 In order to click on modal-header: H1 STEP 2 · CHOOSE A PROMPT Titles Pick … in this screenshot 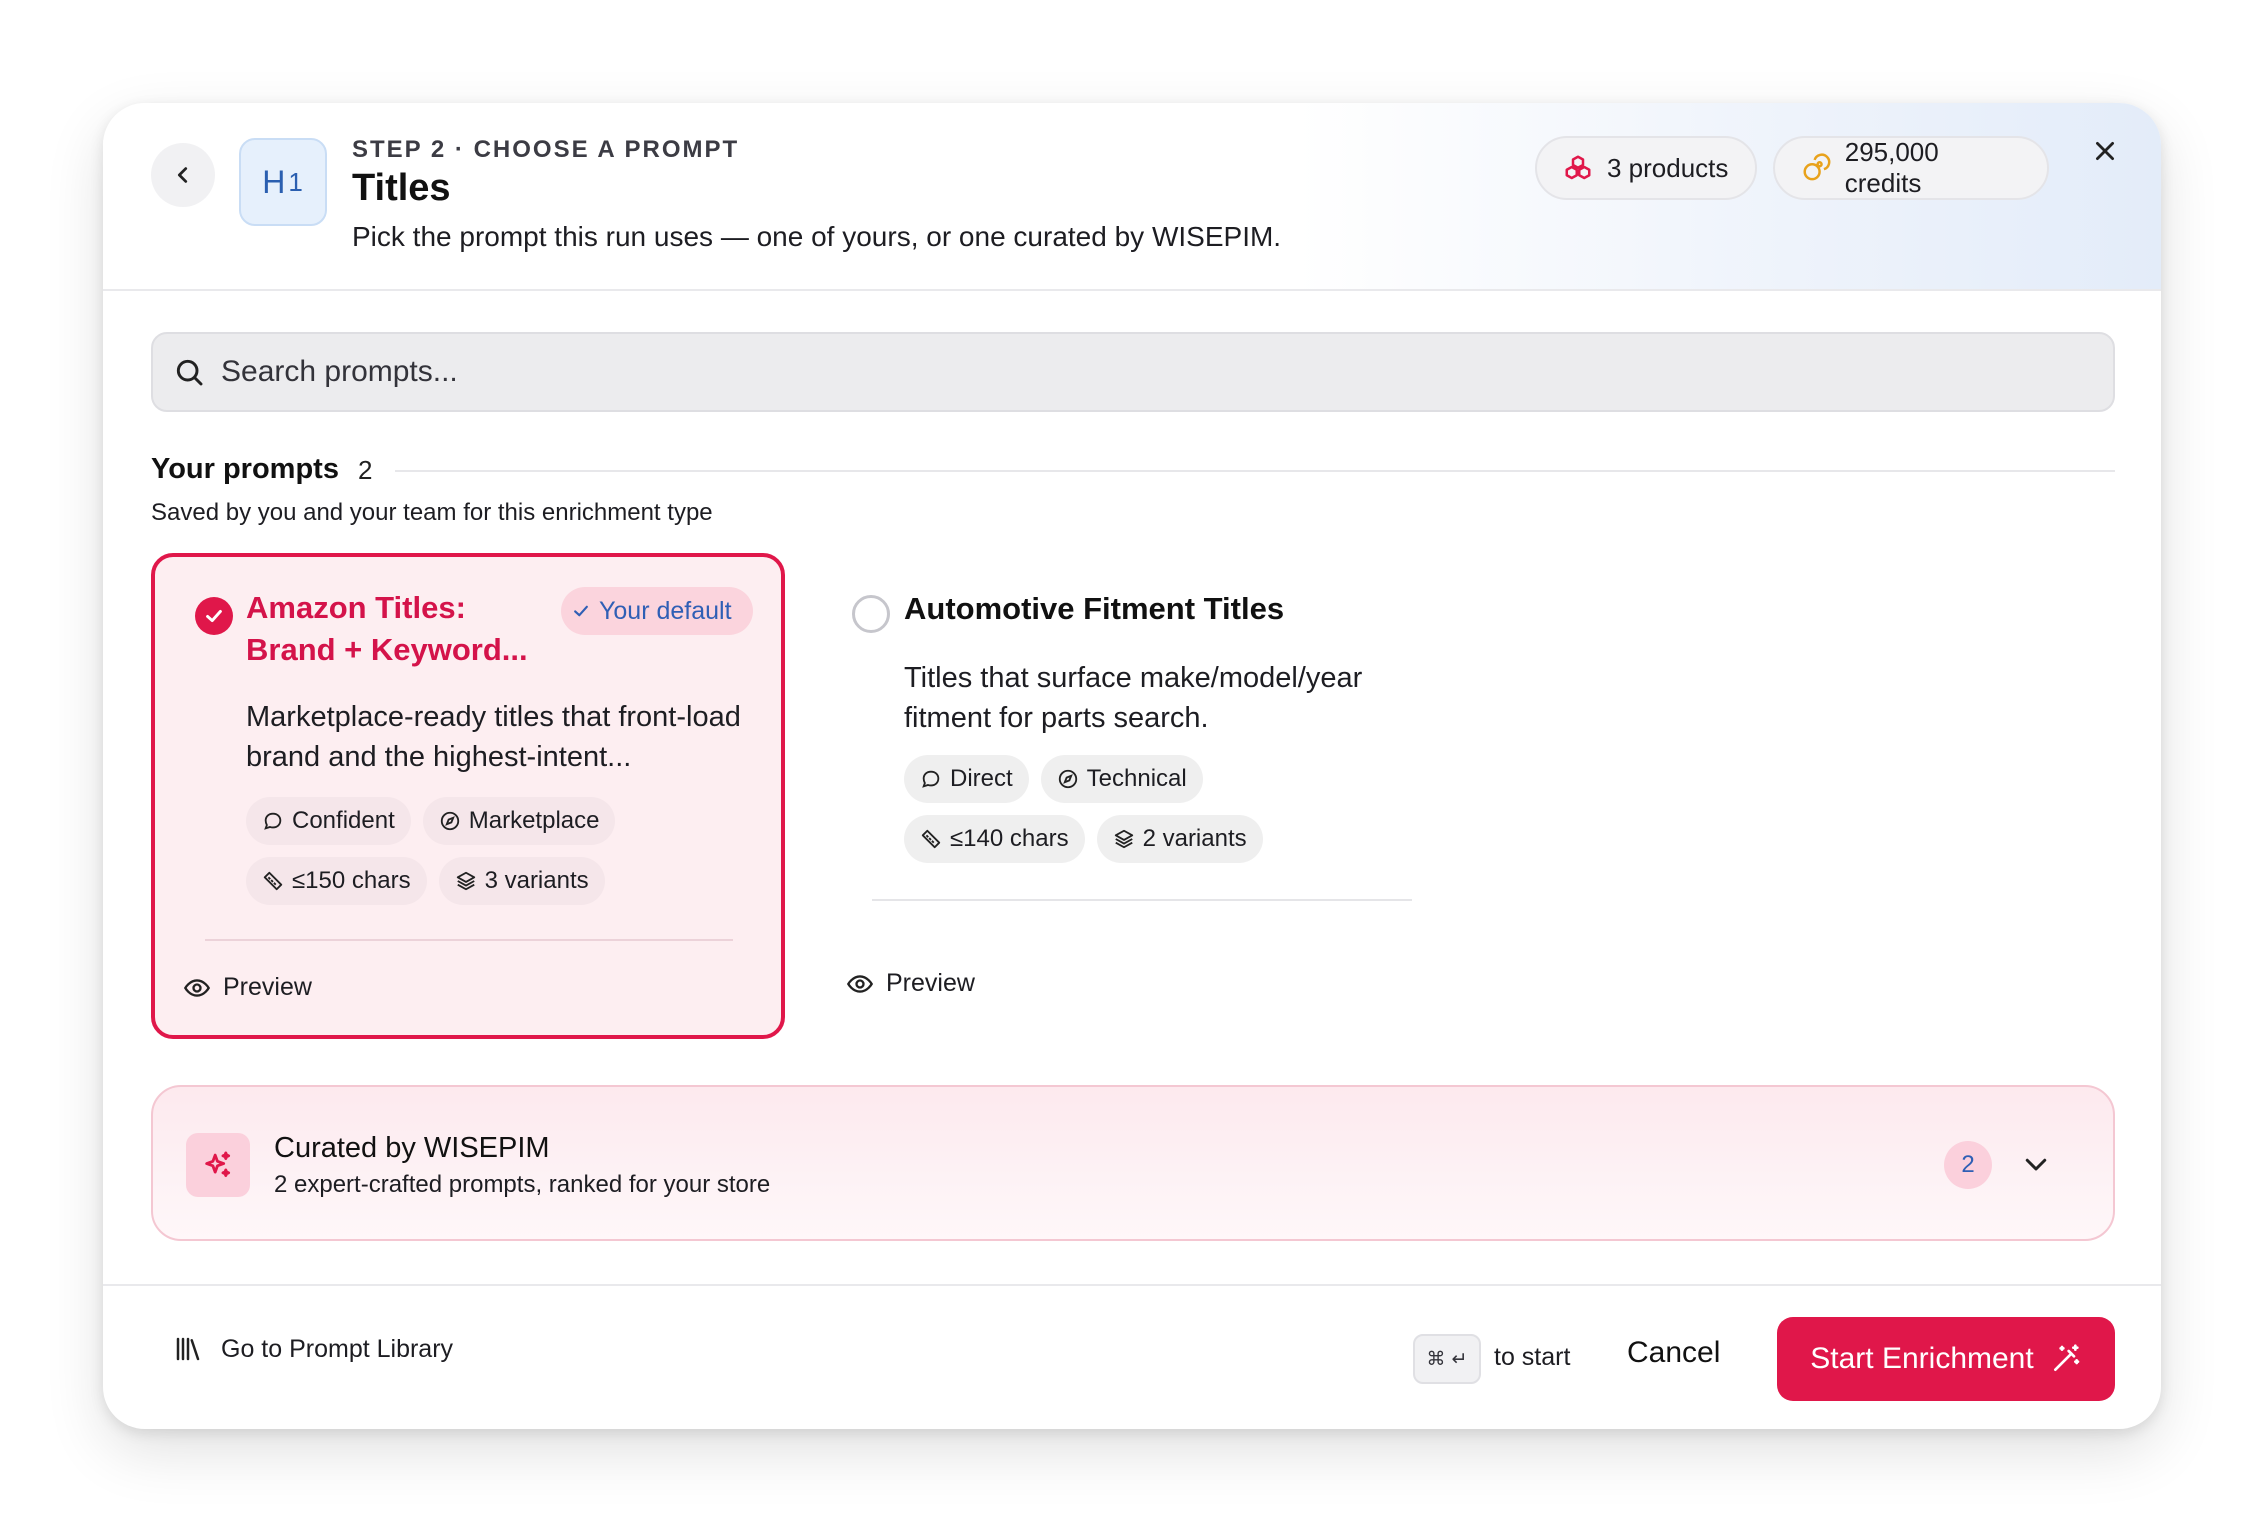, I will do `click(1132, 197)`.